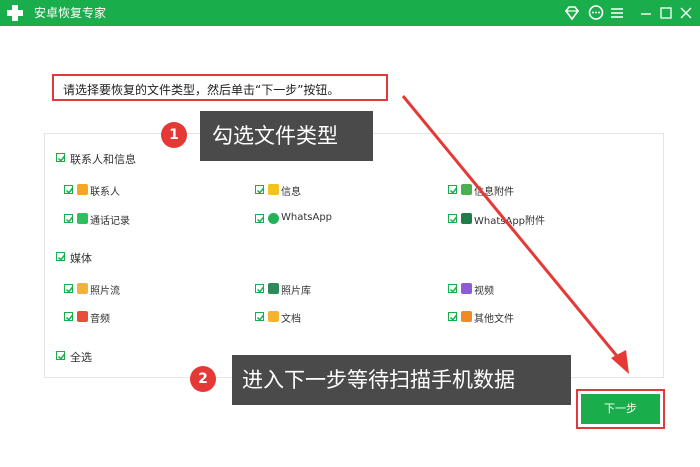 The width and height of the screenshot is (700, 467). What do you see at coordinates (203, 379) in the screenshot?
I see `callout-number-2: 2` at bounding box center [203, 379].